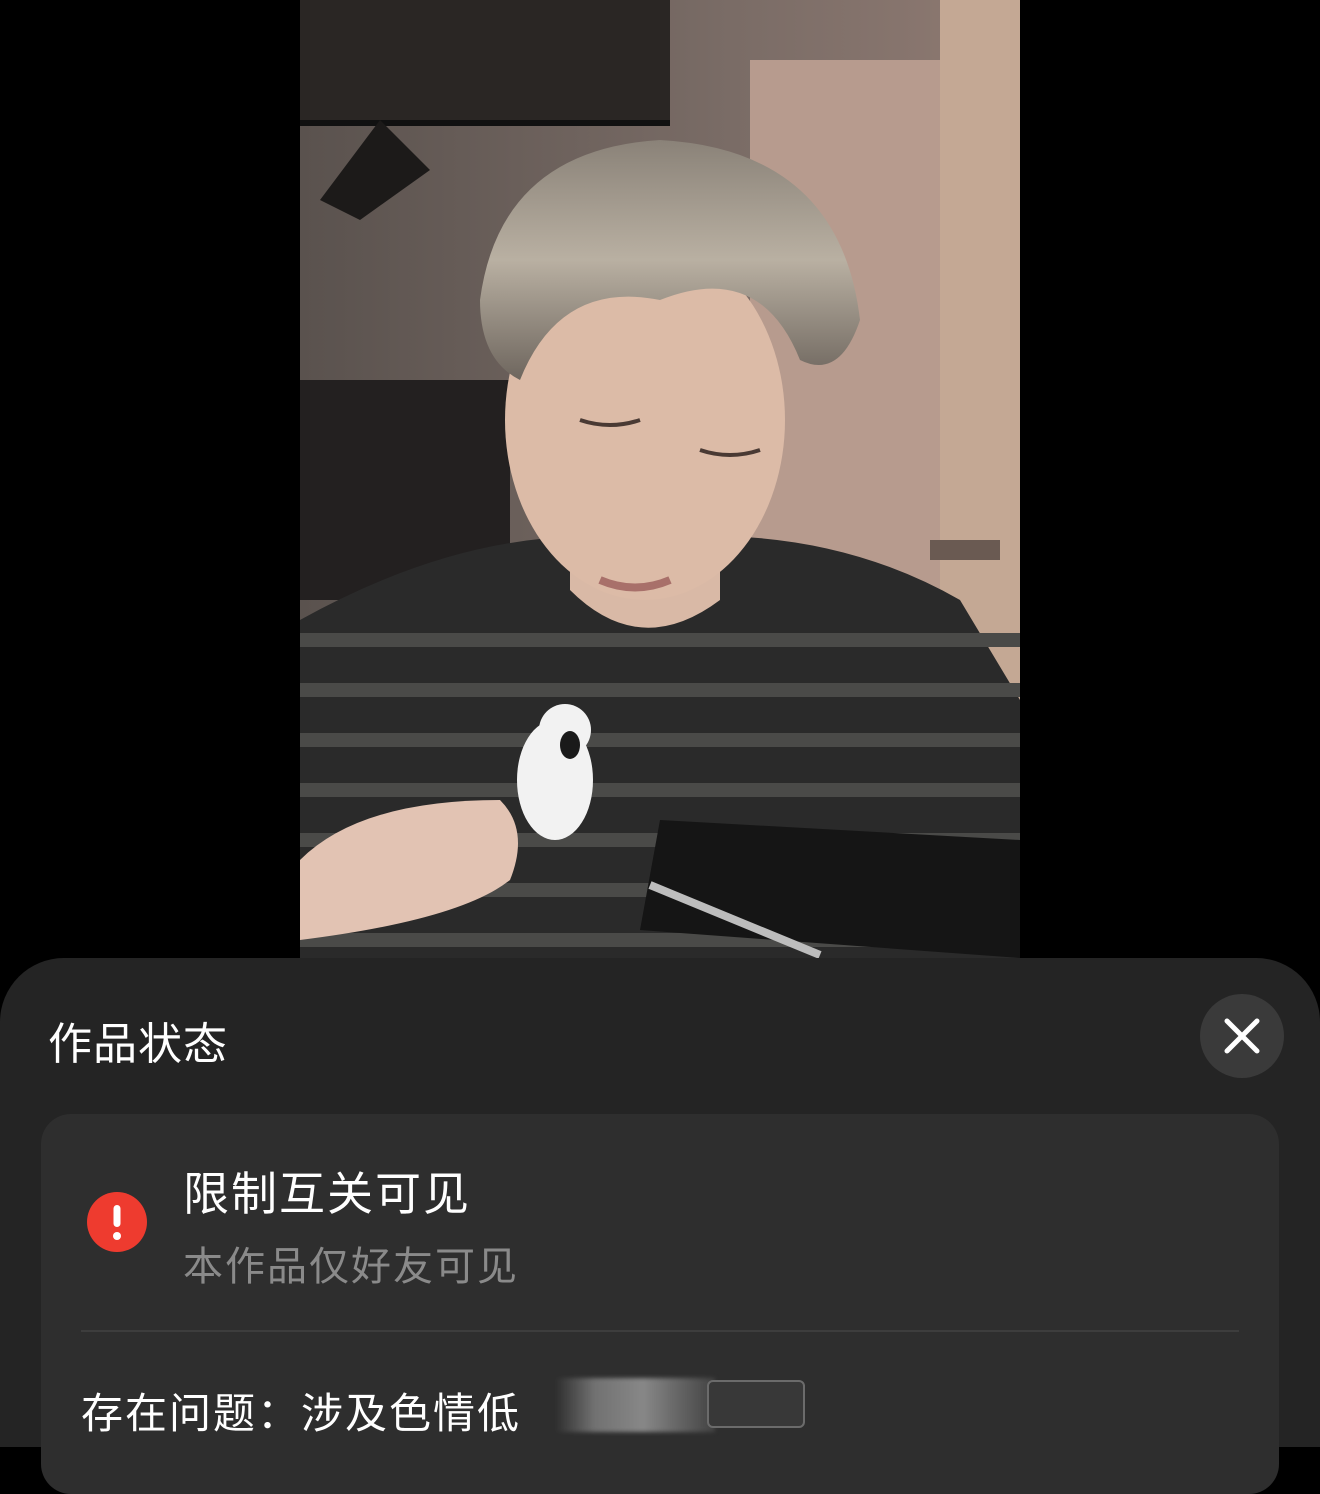  What do you see at coordinates (117, 1222) in the screenshot?
I see `warning-icon` at bounding box center [117, 1222].